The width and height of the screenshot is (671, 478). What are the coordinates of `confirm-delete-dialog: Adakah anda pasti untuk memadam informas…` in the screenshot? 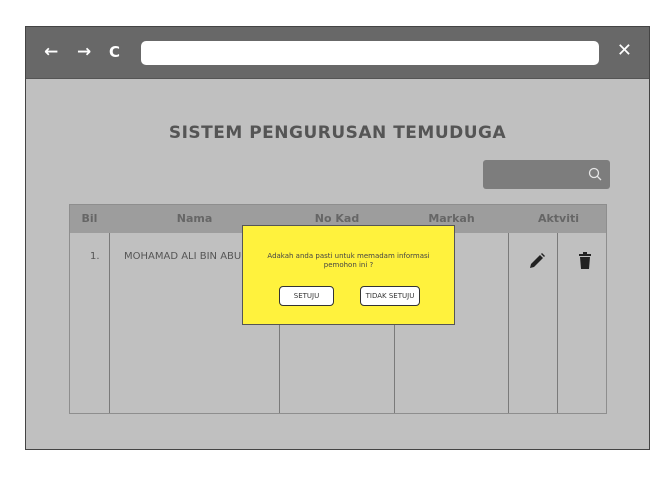 It's located at (348, 275).